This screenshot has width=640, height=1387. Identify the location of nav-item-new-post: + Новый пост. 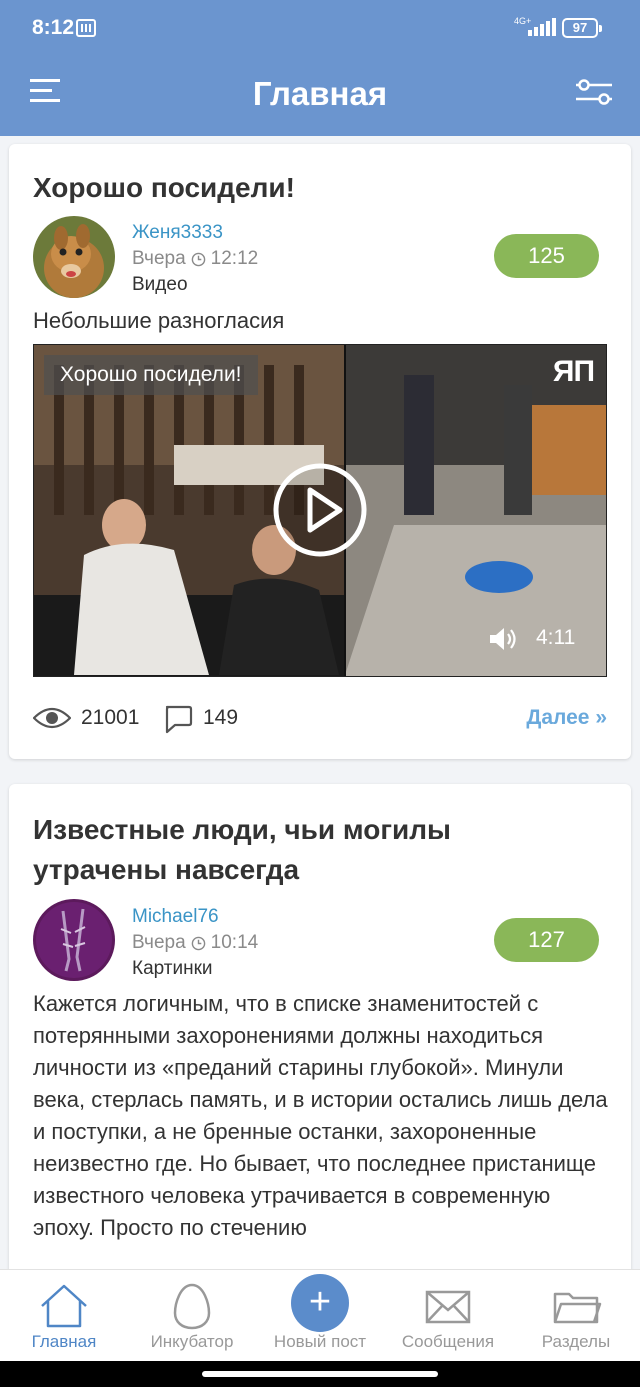
(320, 1316).